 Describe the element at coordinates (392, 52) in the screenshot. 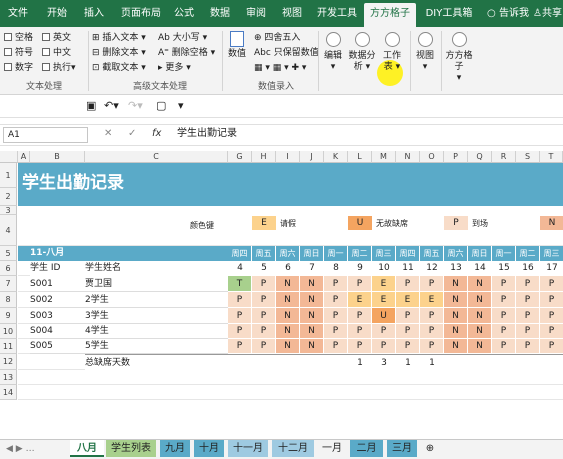

I see `worksheet-button: 工作表 ▾` at that location.